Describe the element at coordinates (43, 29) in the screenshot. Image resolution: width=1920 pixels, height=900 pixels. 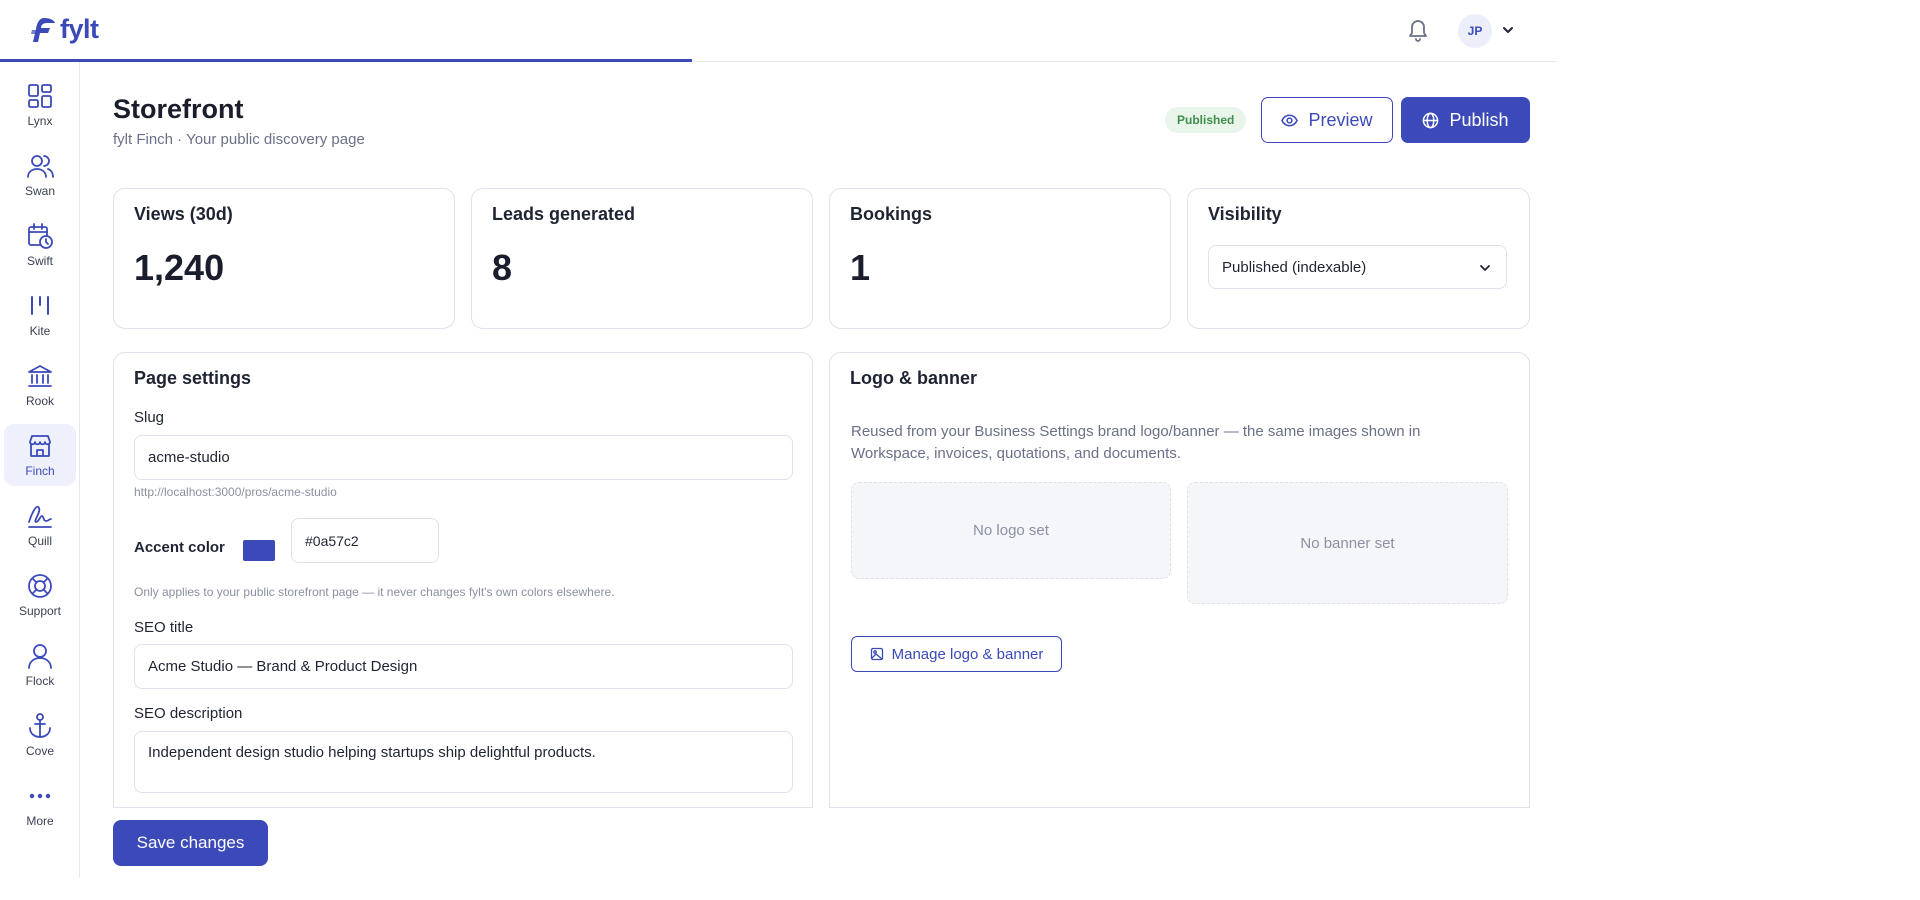
I see `brand-mark-icon` at that location.